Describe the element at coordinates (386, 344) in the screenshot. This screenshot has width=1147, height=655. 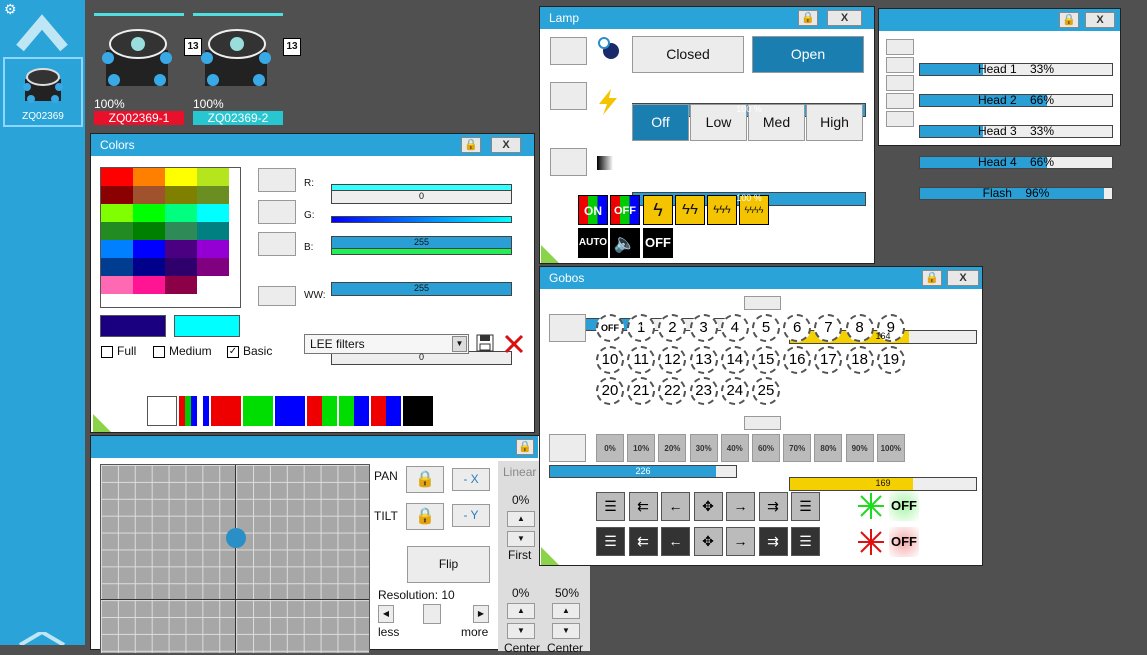
I see `filter-select: LEE filters ▼` at that location.